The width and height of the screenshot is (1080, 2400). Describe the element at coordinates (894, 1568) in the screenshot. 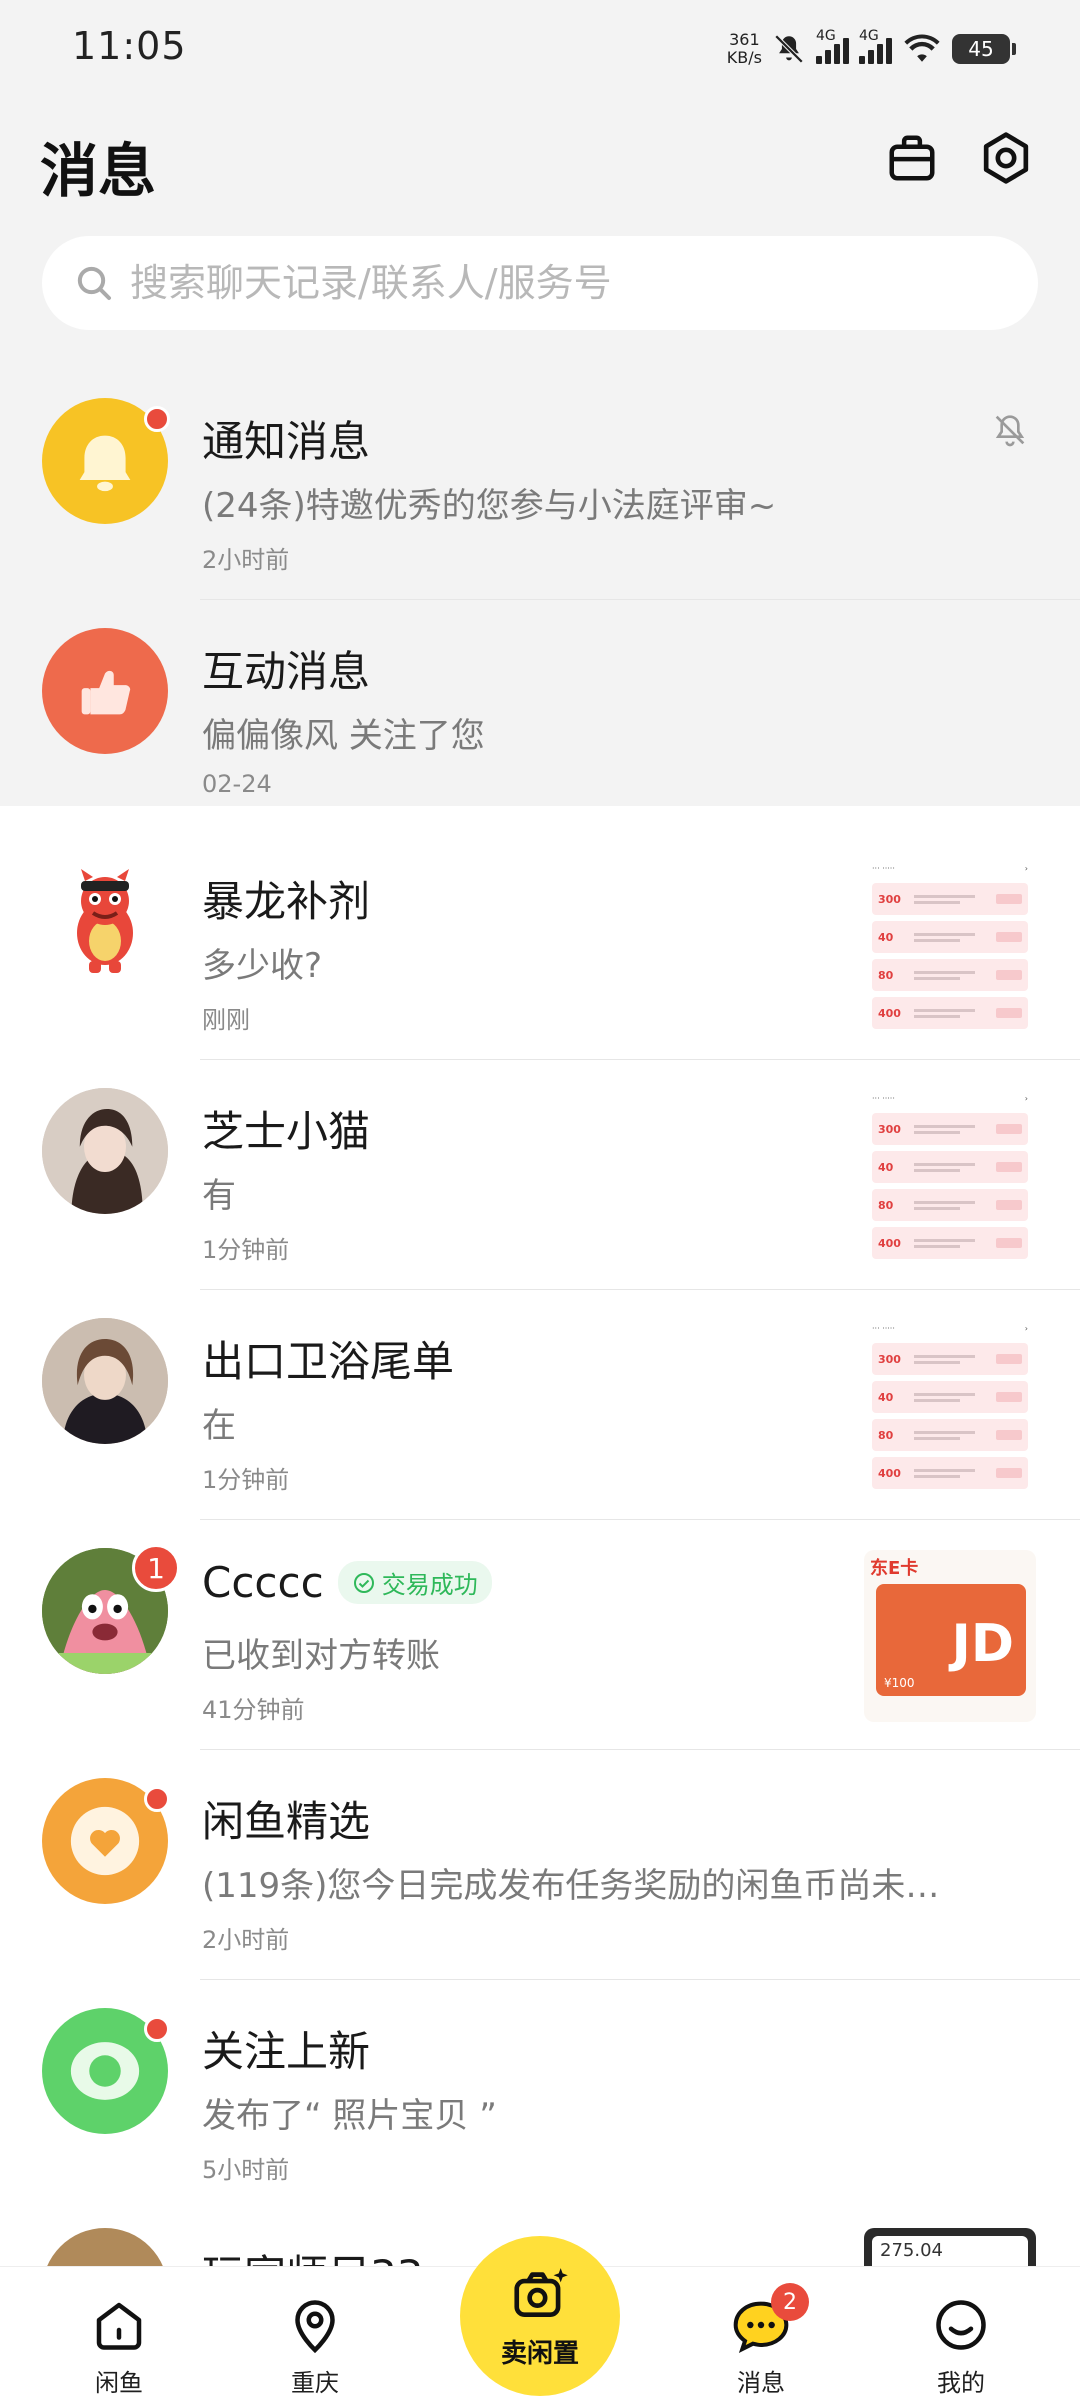

I see `jd-card-title: 东E卡` at that location.